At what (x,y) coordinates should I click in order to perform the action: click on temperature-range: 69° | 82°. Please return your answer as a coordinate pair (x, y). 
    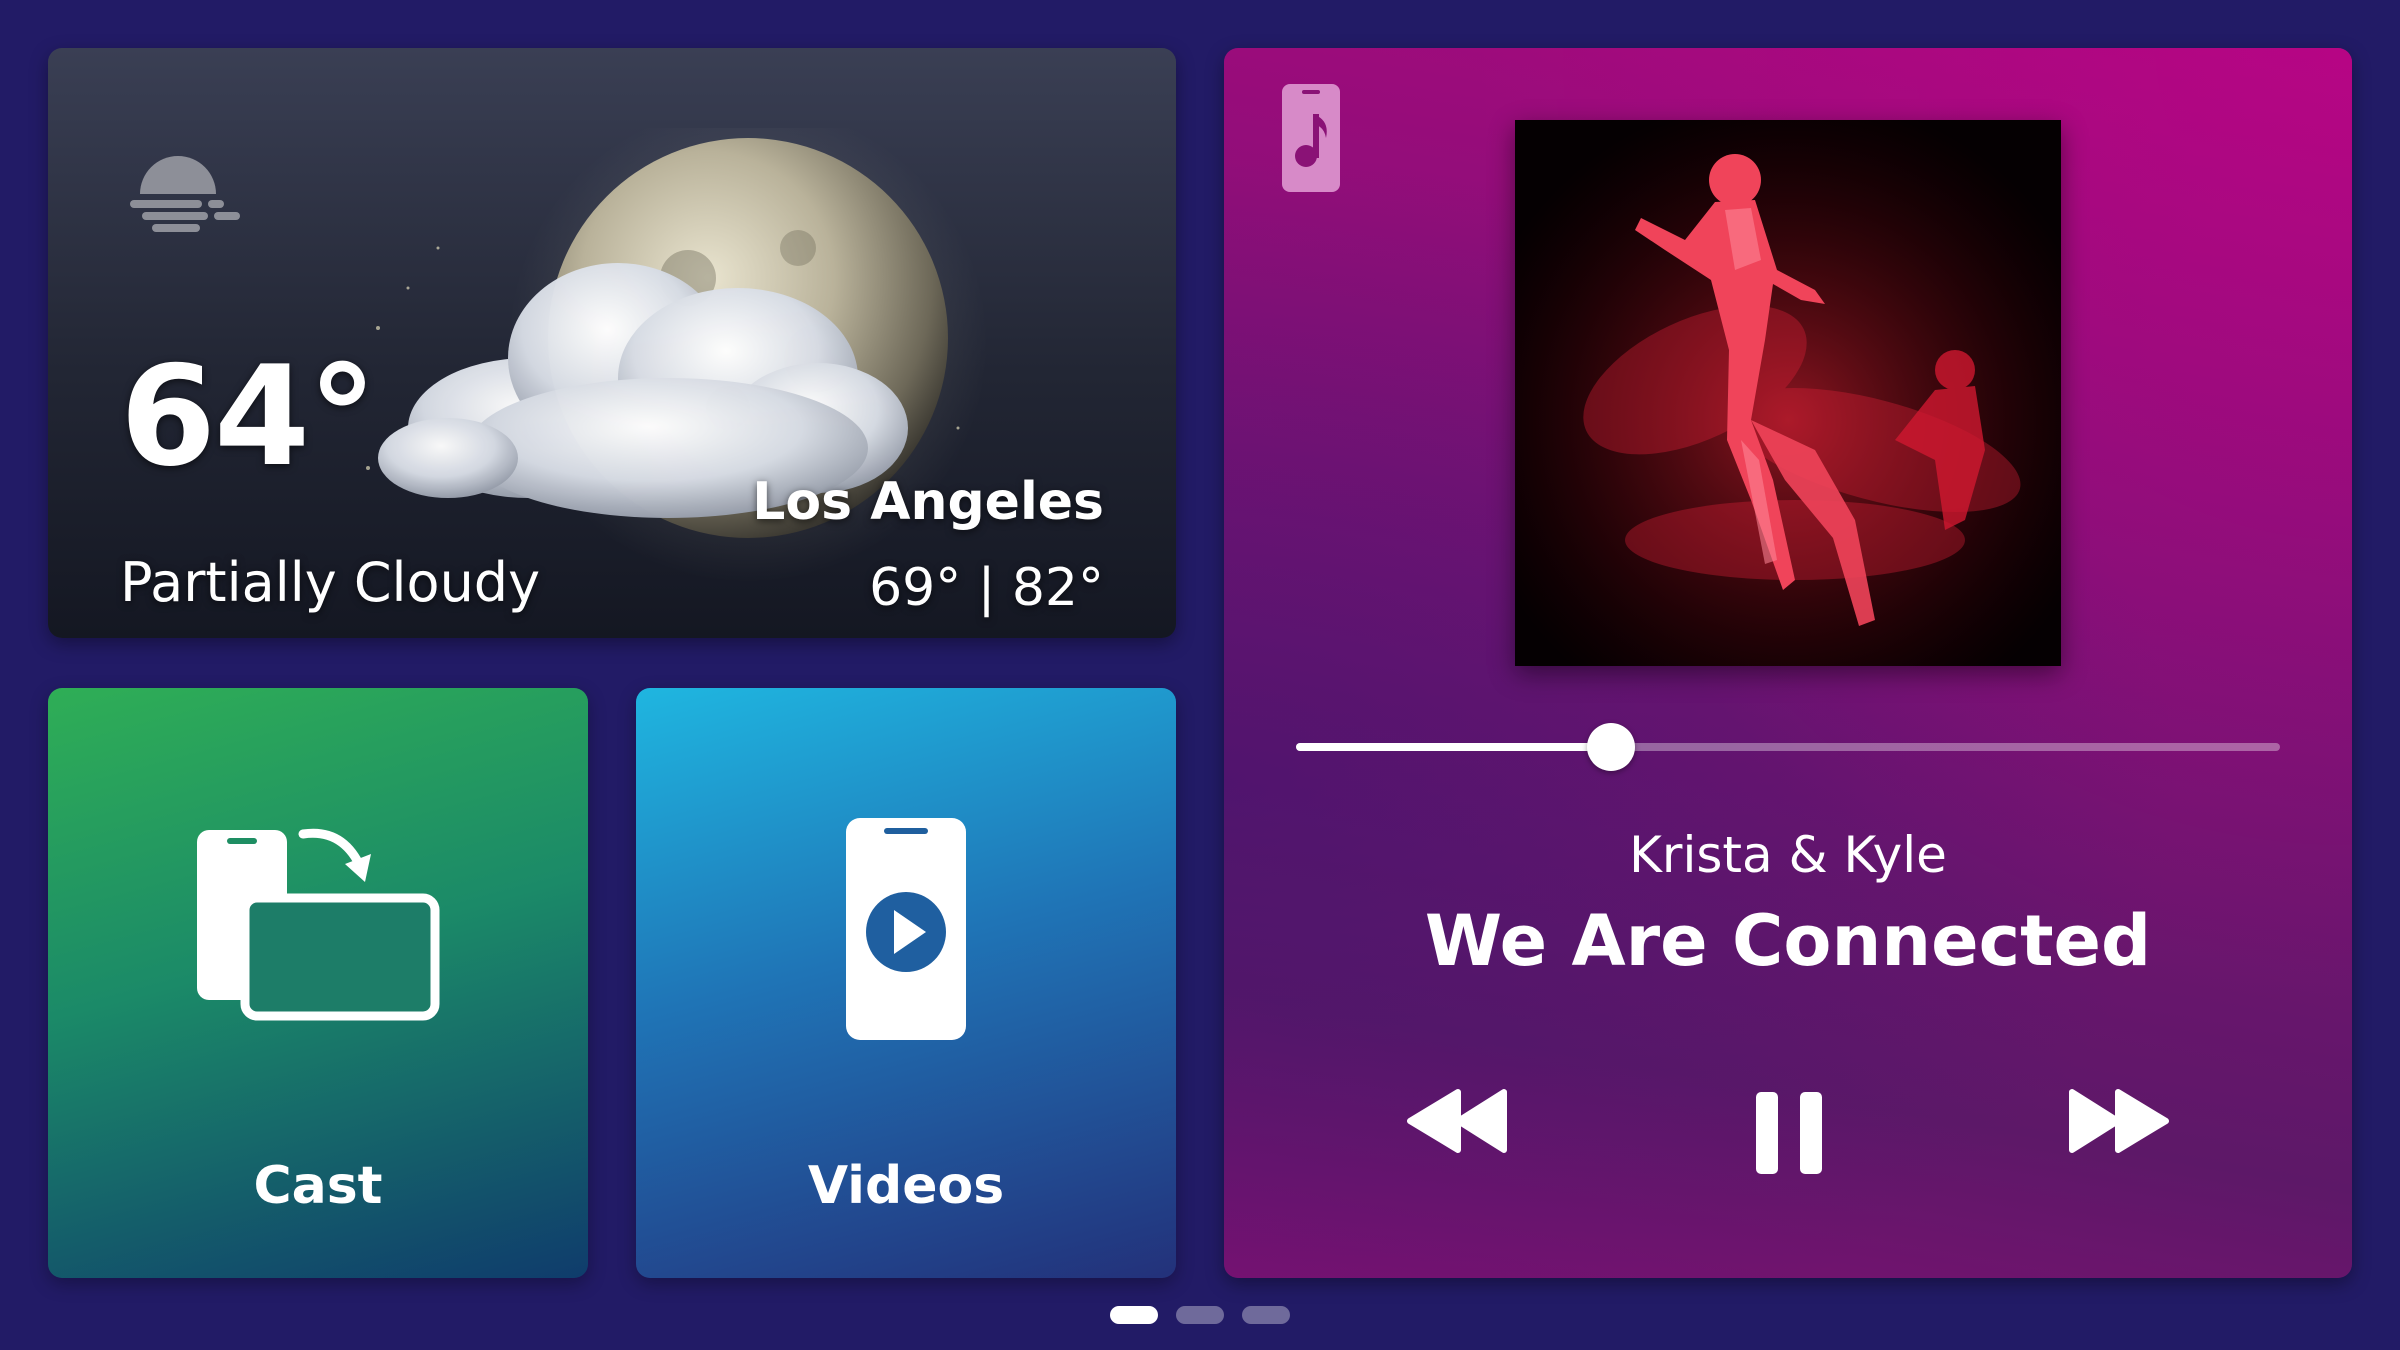
    Looking at the image, I should click on (986, 588).